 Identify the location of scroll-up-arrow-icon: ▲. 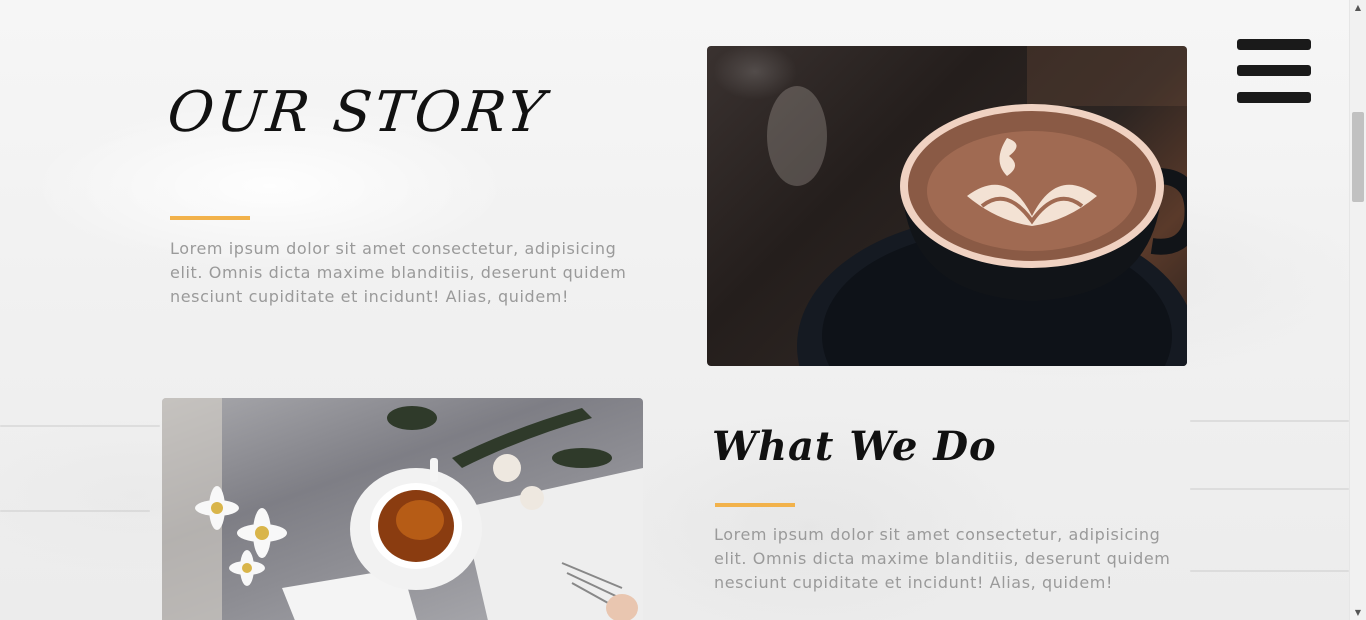
(1358, 8).